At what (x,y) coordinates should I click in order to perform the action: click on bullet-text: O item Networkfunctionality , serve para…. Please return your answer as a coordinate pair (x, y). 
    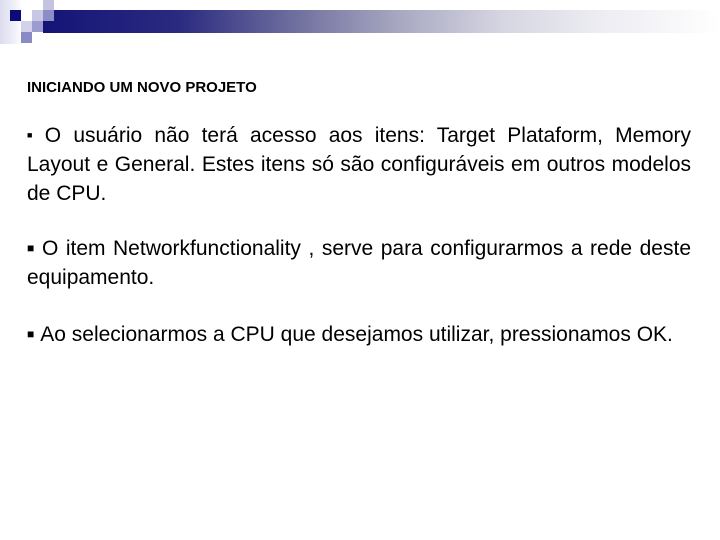
    Looking at the image, I should click on (359, 263).